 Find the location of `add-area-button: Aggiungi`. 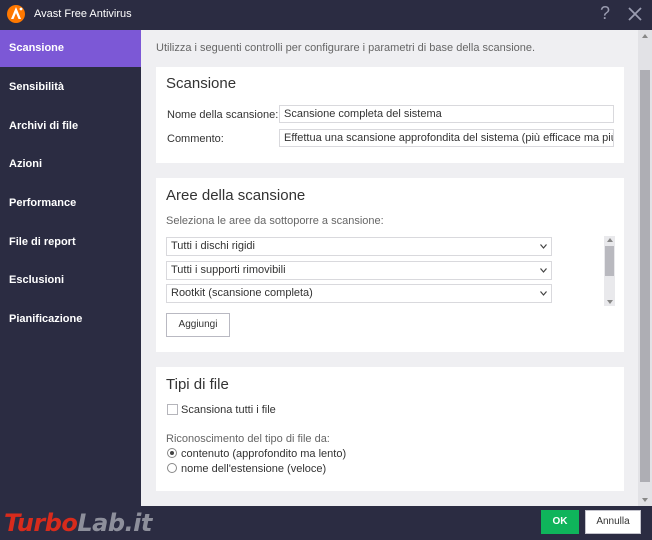

add-area-button: Aggiungi is located at coordinates (198, 325).